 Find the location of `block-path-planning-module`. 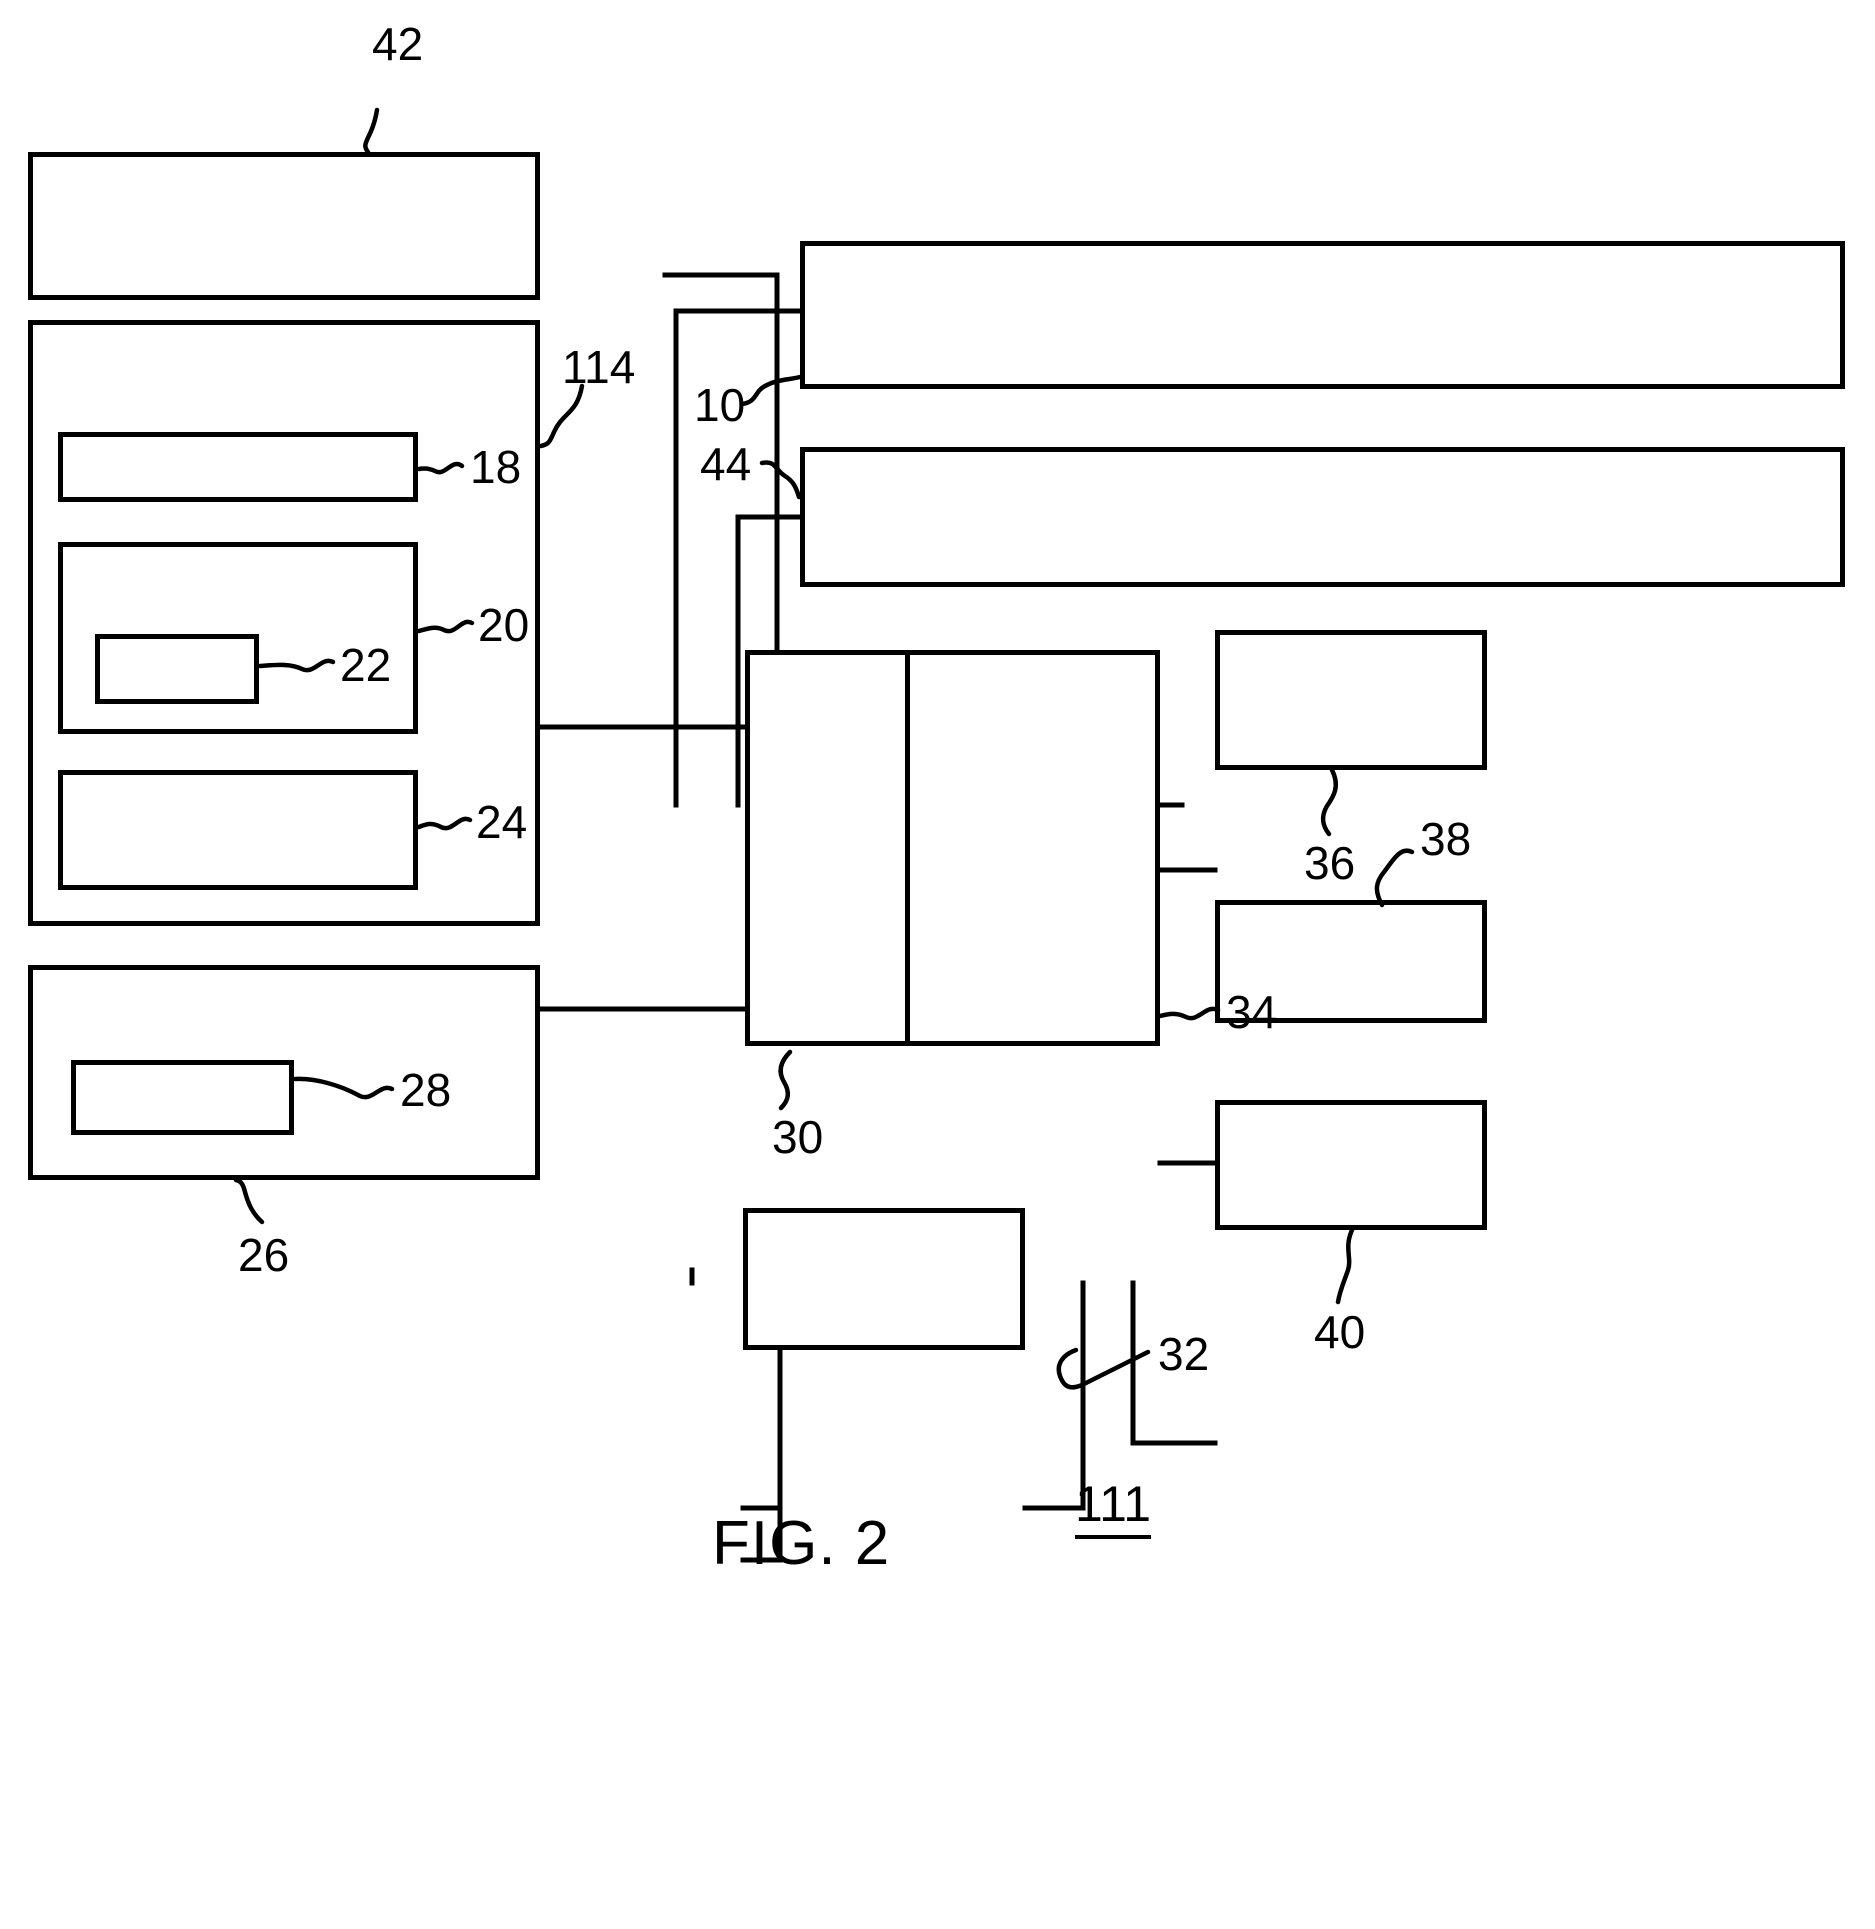

block-path-planning-module is located at coordinates (238, 830).